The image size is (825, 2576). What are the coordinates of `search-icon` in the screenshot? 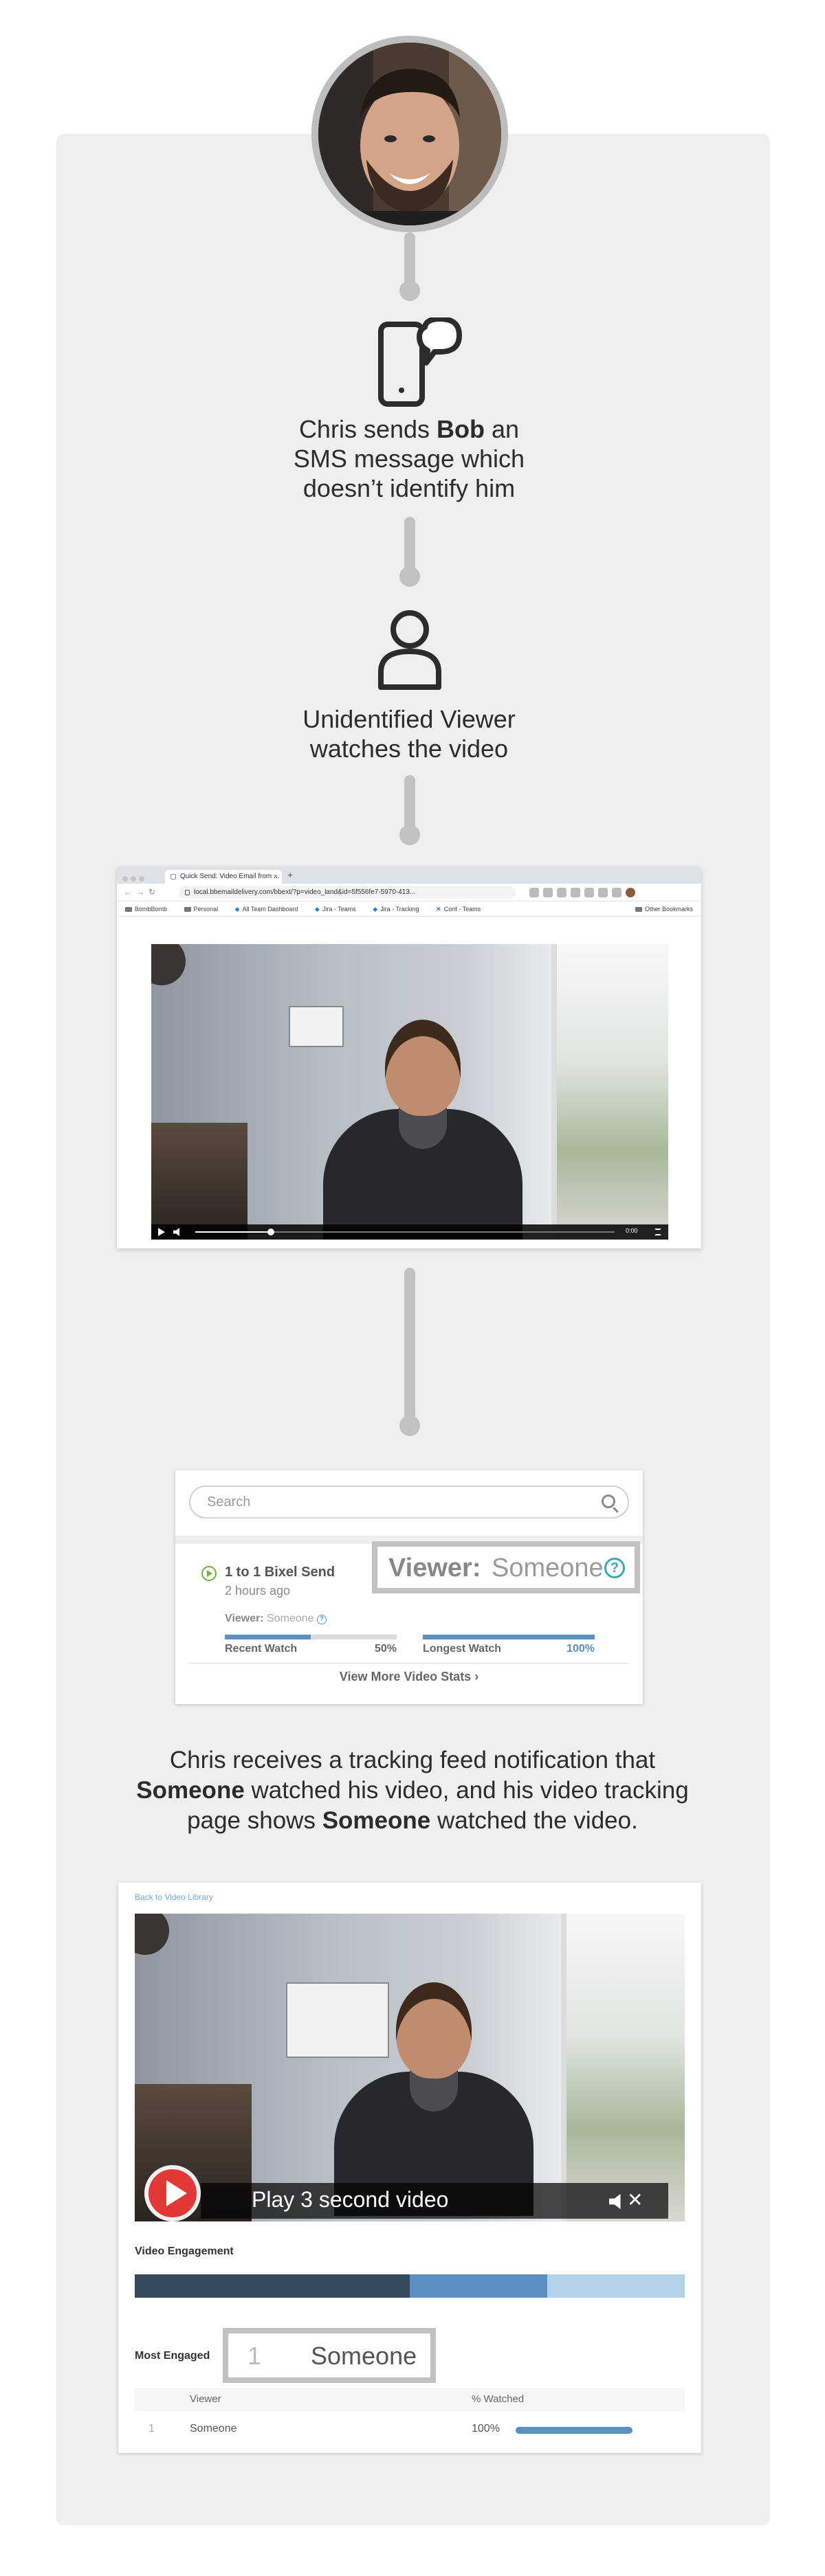 It's located at (608, 1501).